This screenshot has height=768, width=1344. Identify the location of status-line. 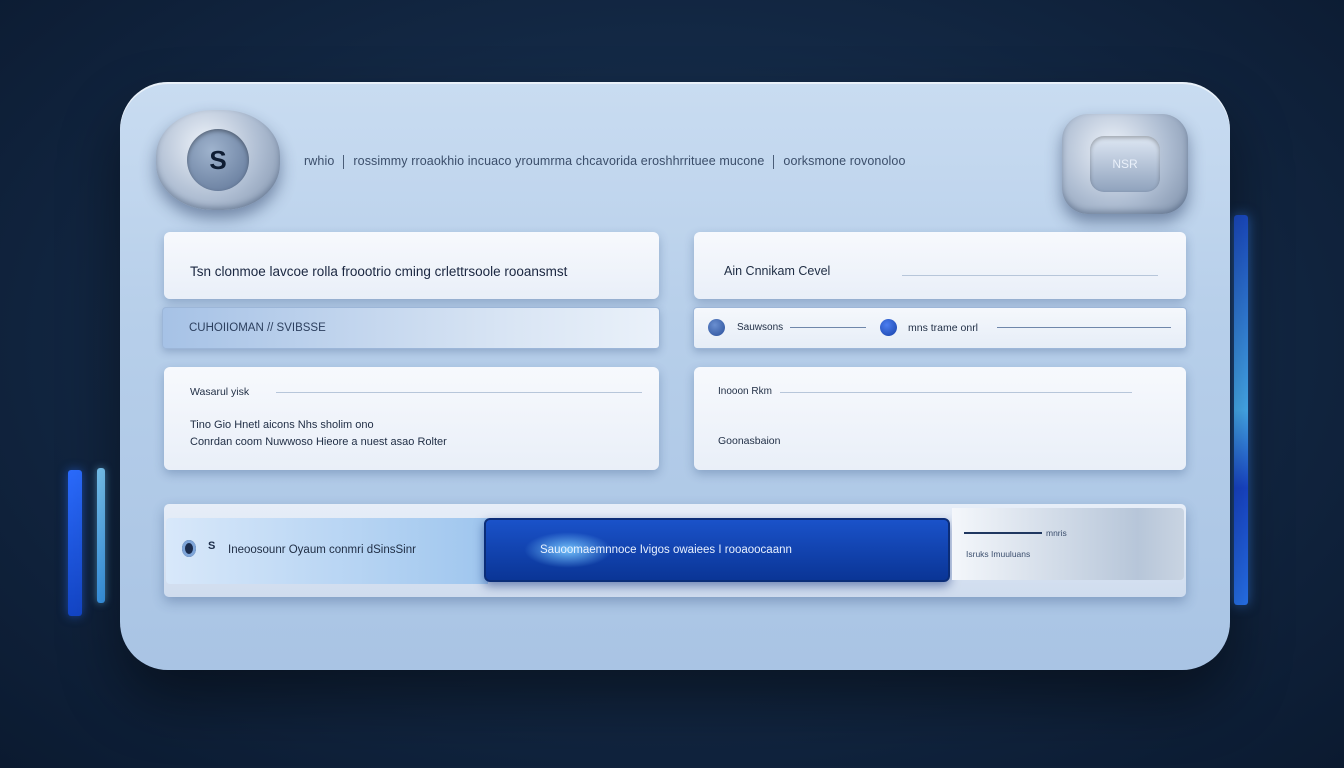
(1003, 533).